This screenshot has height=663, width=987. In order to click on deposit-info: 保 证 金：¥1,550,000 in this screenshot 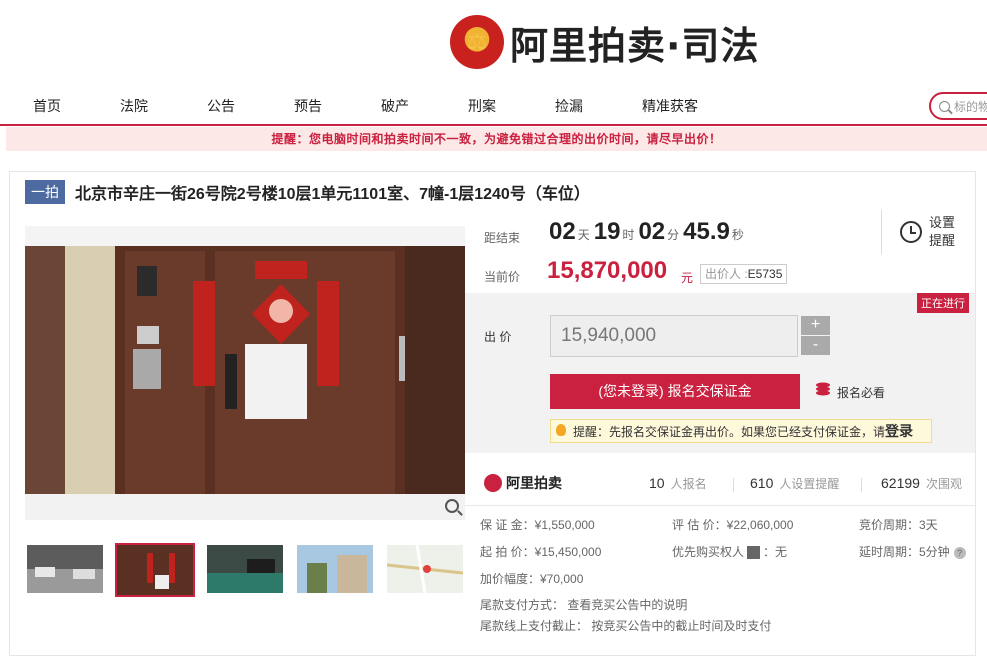, I will do `click(537, 525)`.